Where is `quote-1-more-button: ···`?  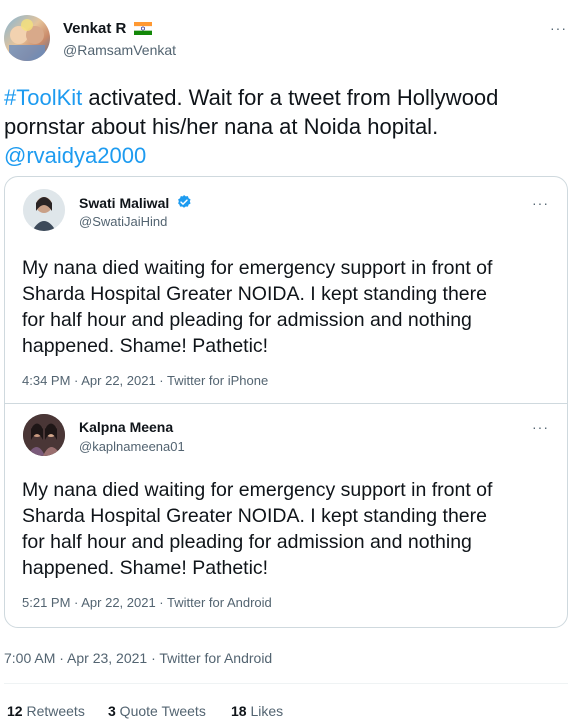 quote-1-more-button: ··· is located at coordinates (540, 203).